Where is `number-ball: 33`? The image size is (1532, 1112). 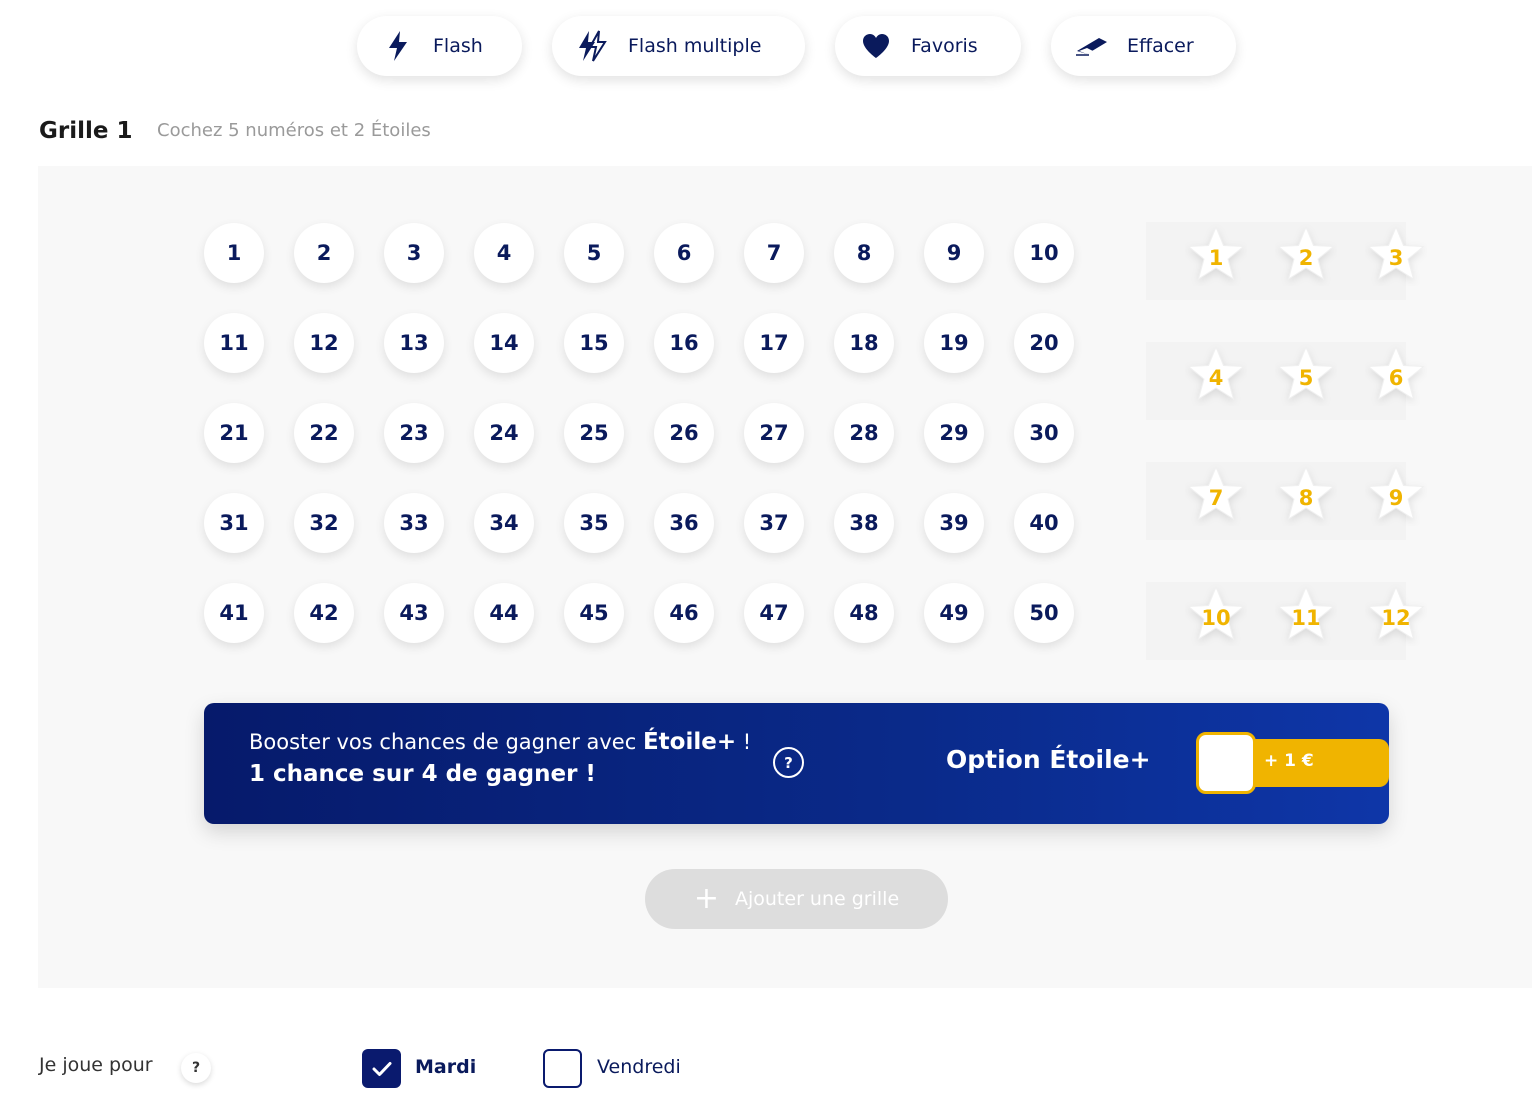 number-ball: 33 is located at coordinates (414, 523).